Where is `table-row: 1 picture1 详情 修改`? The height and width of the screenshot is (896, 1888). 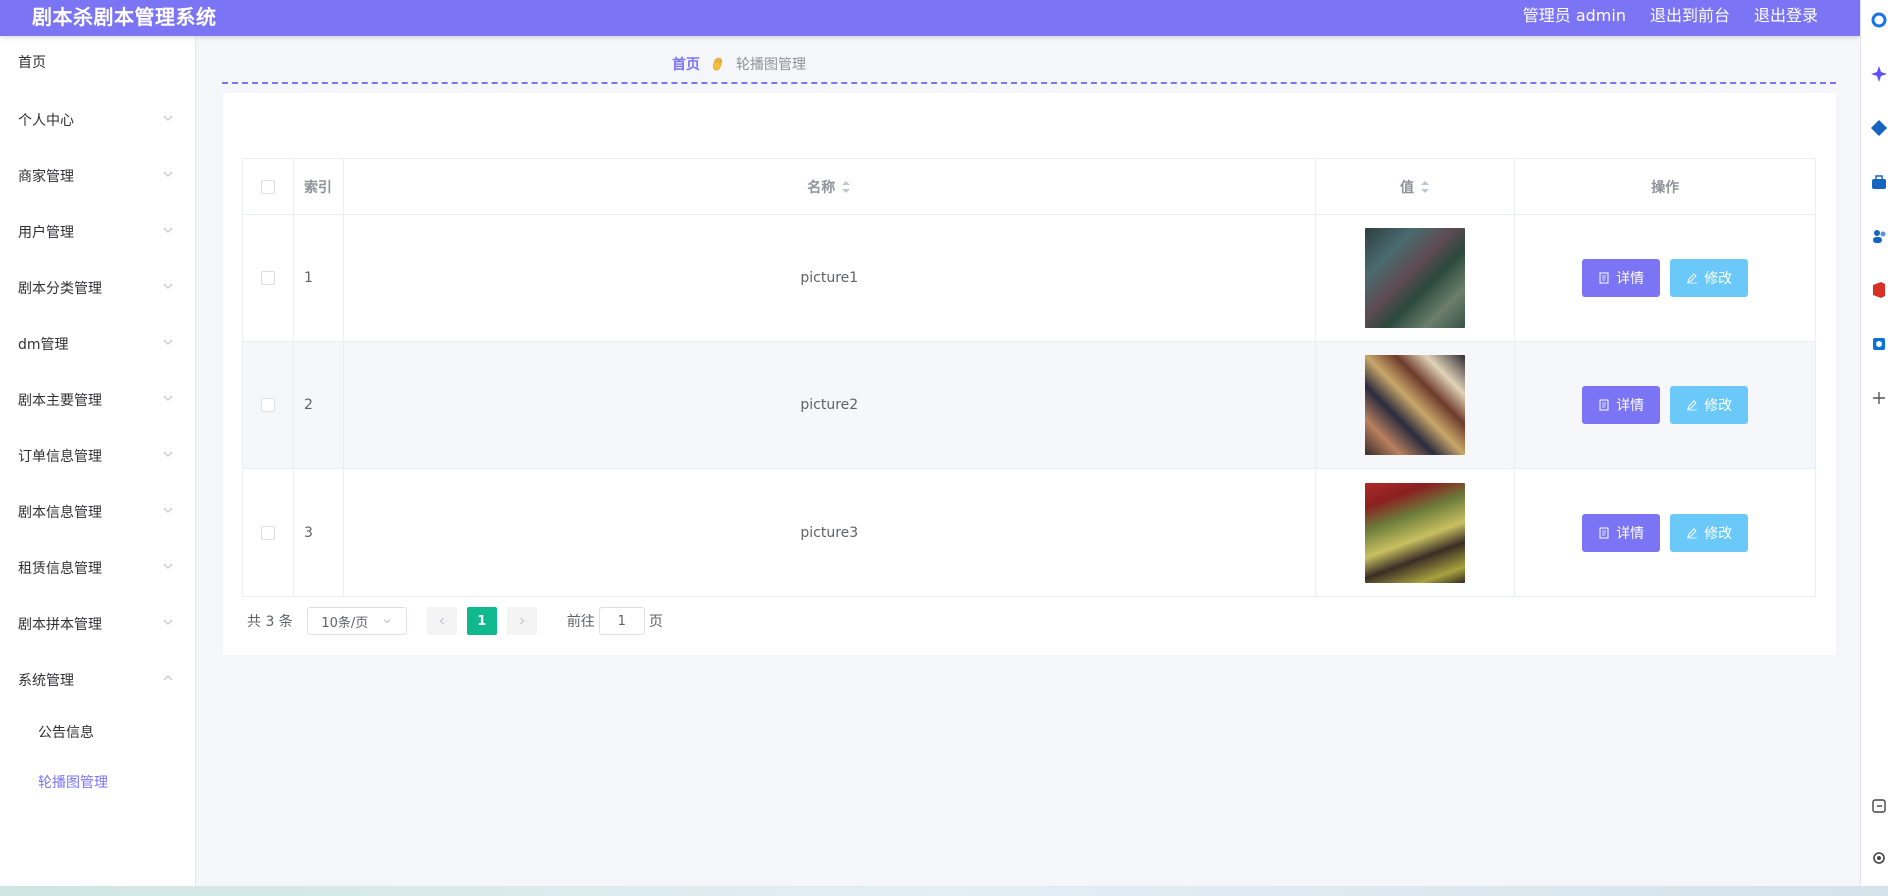 table-row: 1 picture1 详情 修改 is located at coordinates (1029, 278).